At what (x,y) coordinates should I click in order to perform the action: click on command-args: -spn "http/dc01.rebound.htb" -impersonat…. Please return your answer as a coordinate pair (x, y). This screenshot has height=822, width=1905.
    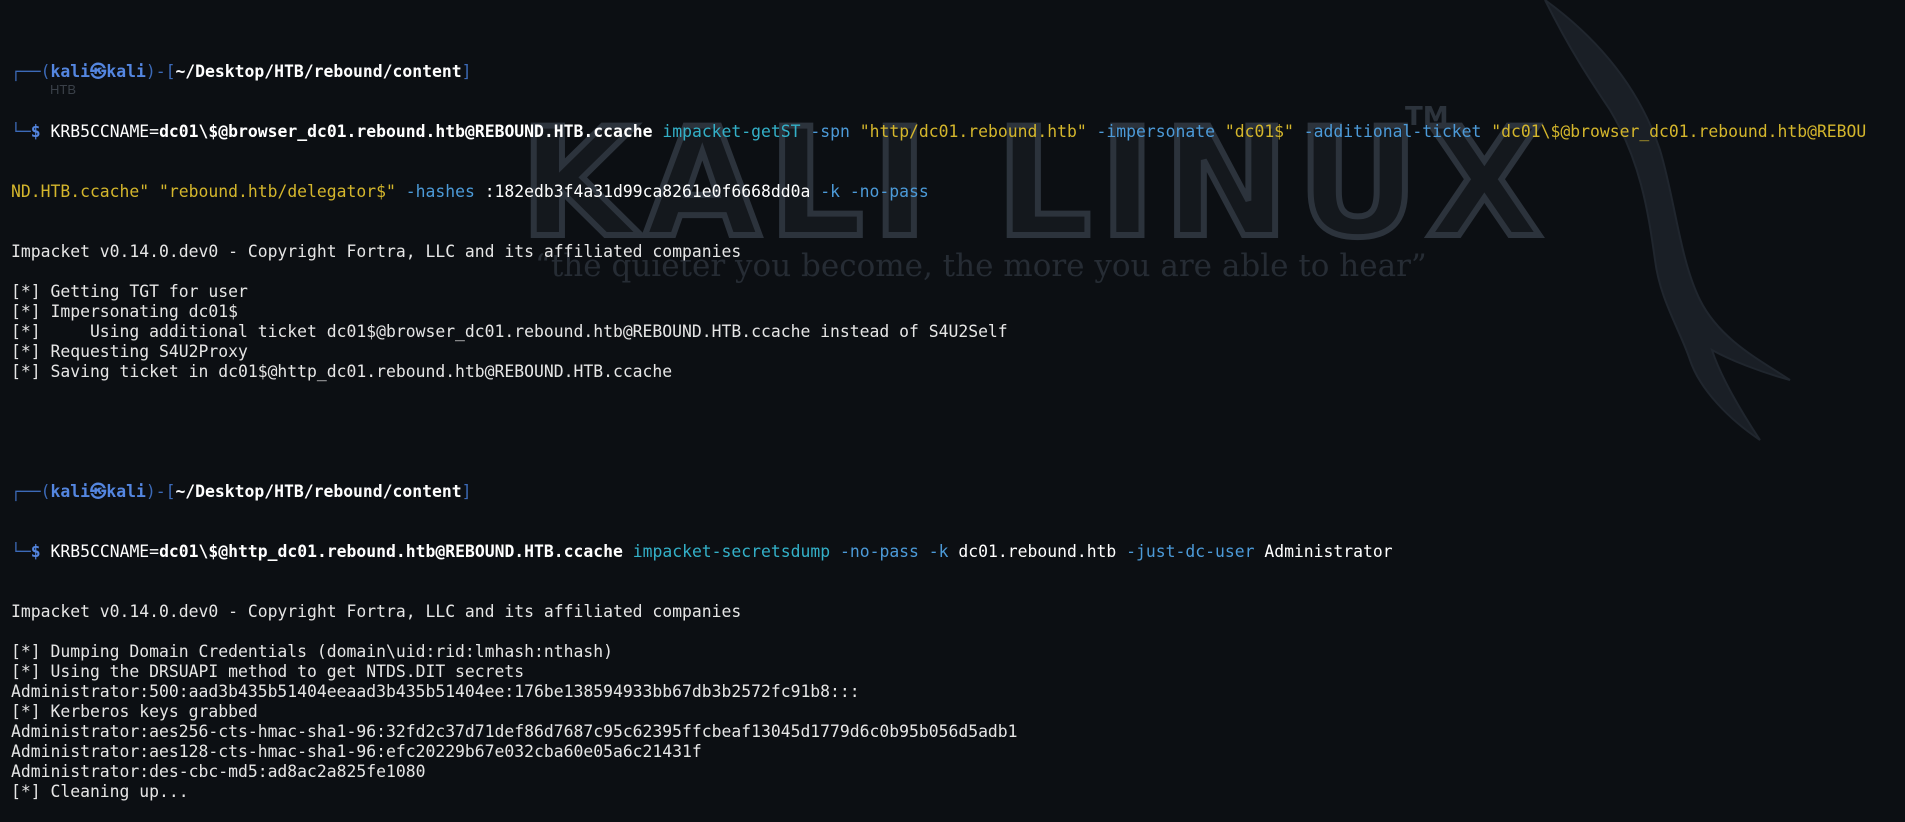
    Looking at the image, I should click on (1333, 131).